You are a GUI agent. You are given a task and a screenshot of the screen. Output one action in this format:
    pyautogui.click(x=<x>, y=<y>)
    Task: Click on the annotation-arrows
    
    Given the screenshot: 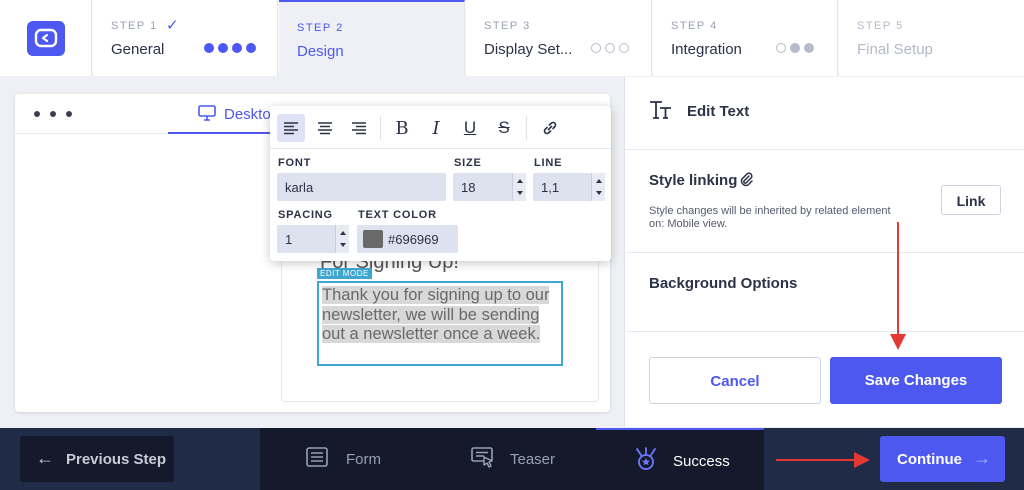 What is the action you would take?
    pyautogui.click(x=841, y=345)
    